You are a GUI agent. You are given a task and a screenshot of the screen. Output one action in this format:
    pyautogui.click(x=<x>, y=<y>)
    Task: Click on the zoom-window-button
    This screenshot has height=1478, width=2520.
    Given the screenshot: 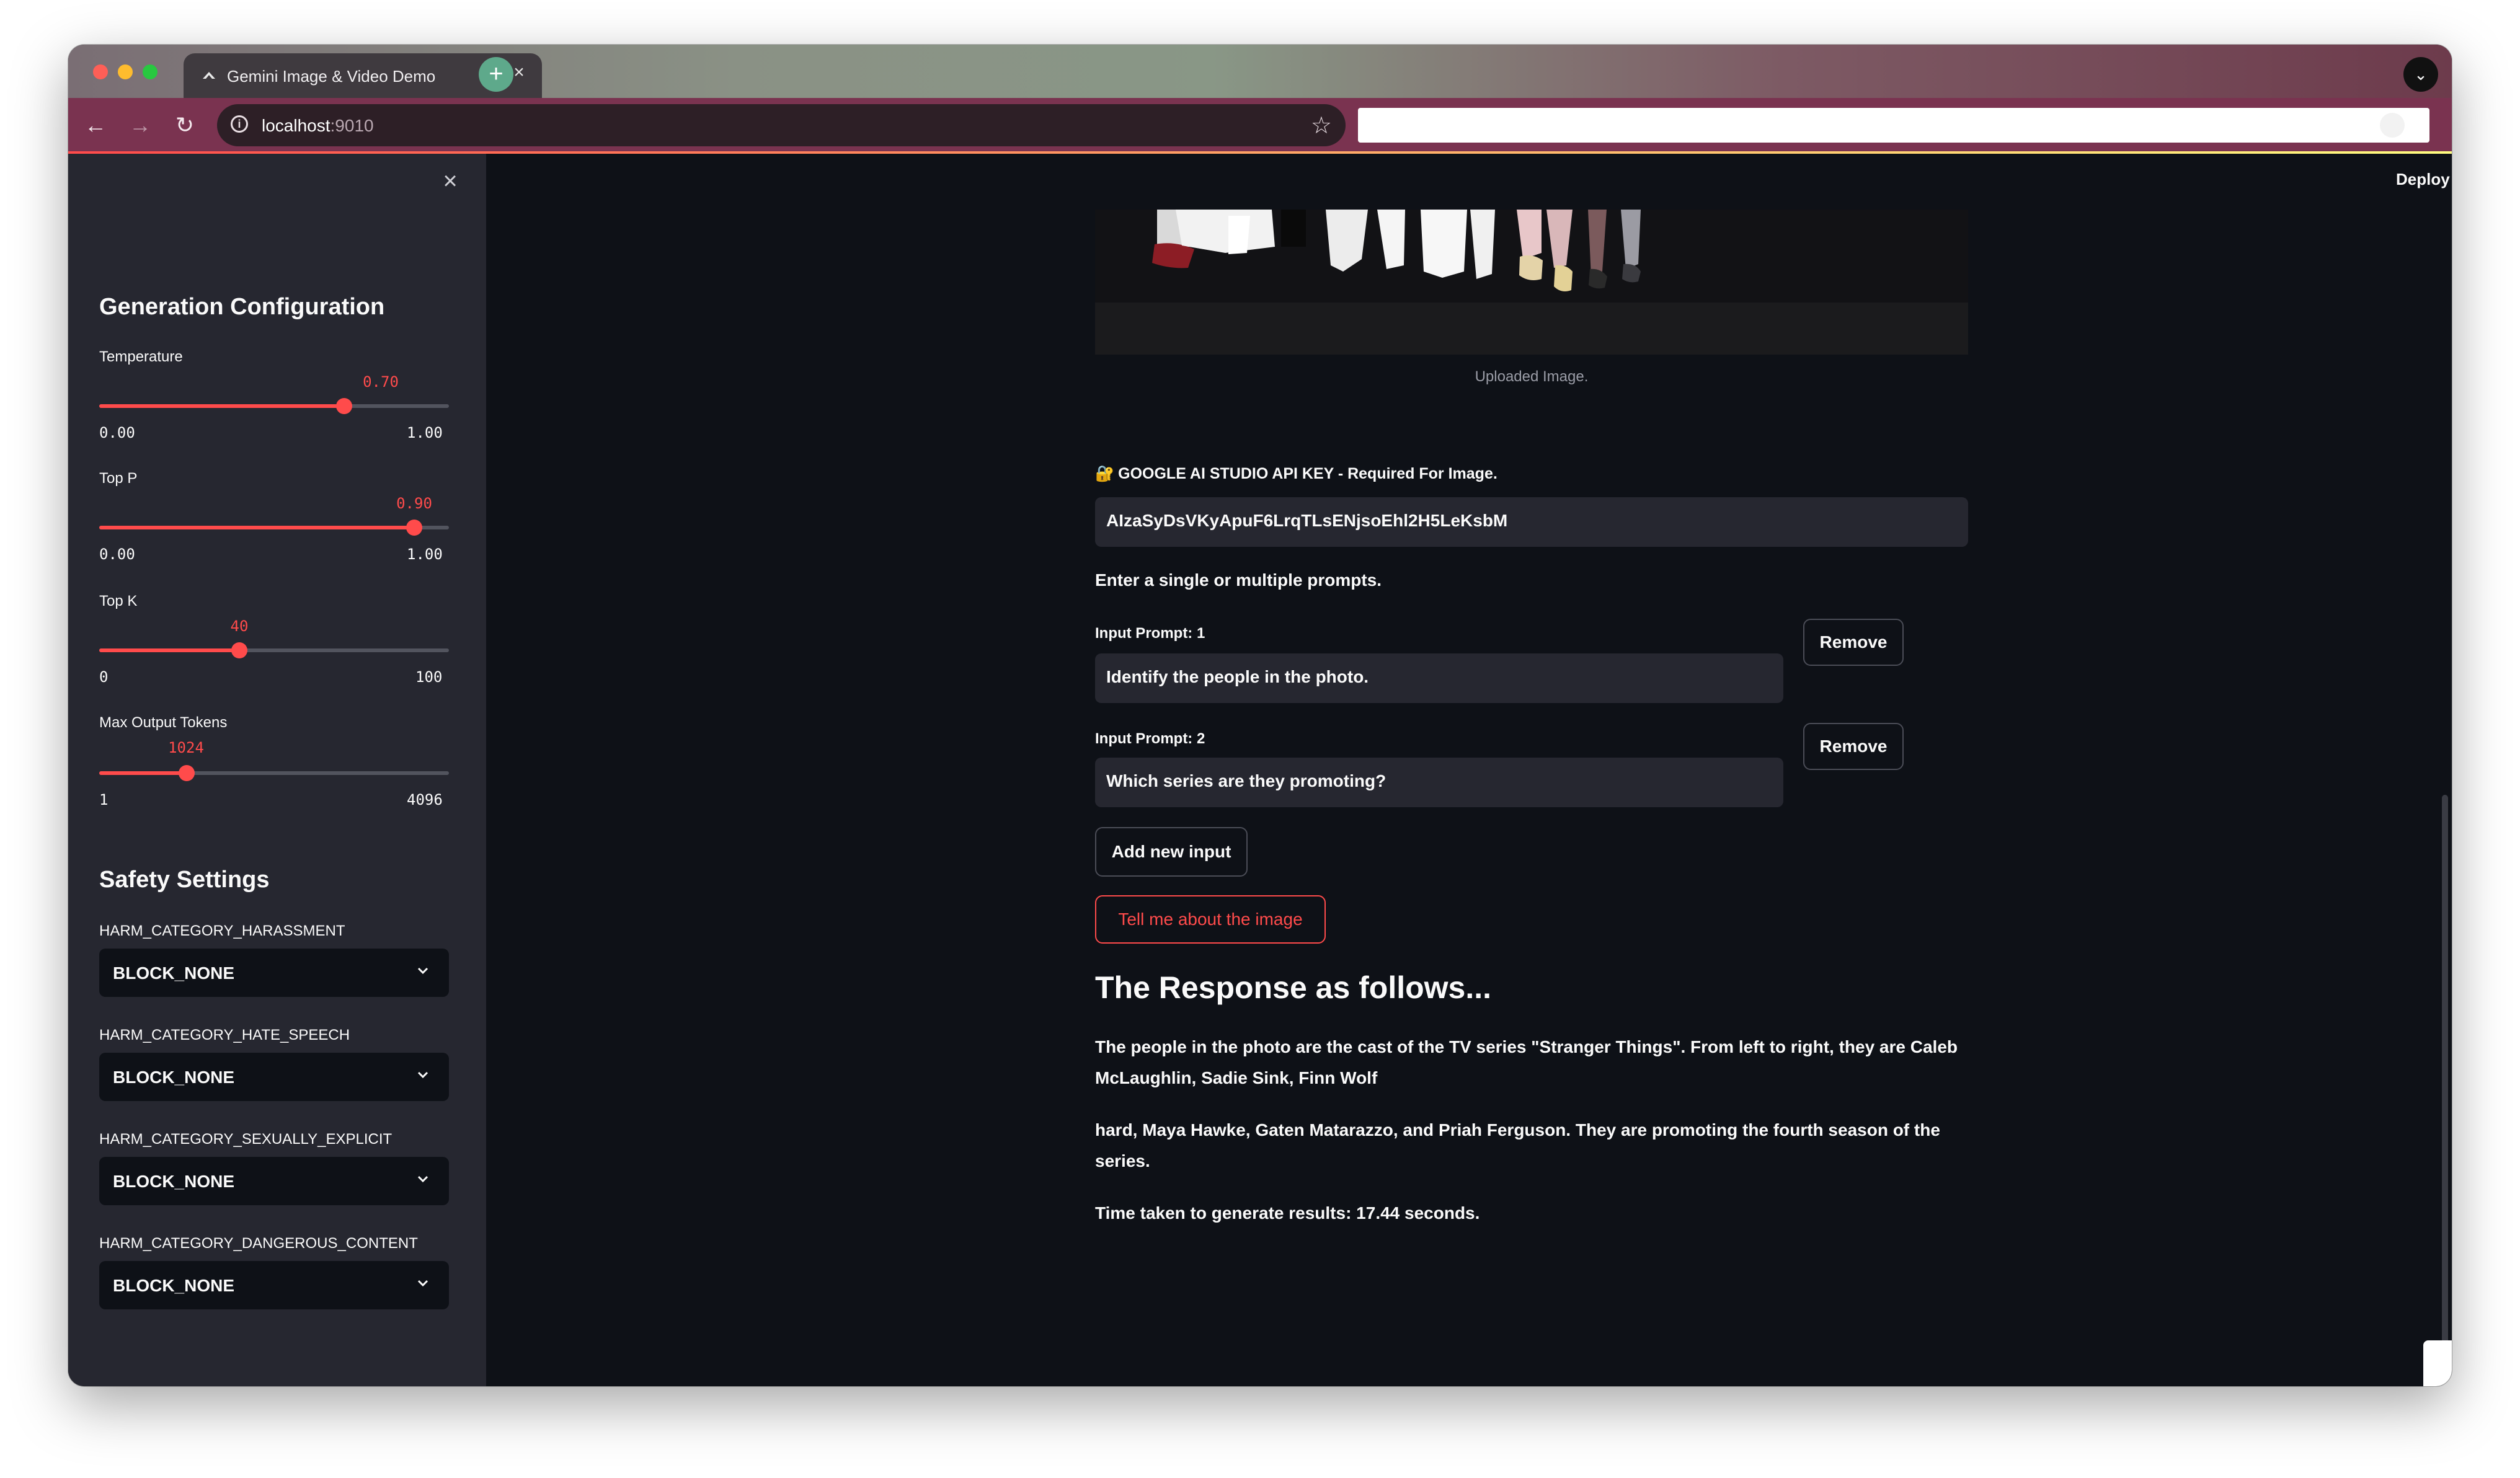 What is the action you would take?
    pyautogui.click(x=150, y=71)
    